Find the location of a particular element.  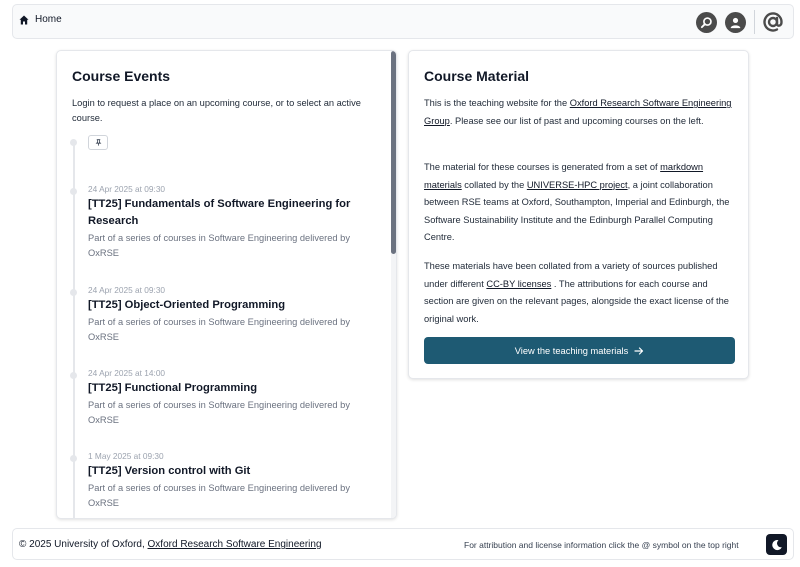

scrollbar-track is located at coordinates (393, 284).